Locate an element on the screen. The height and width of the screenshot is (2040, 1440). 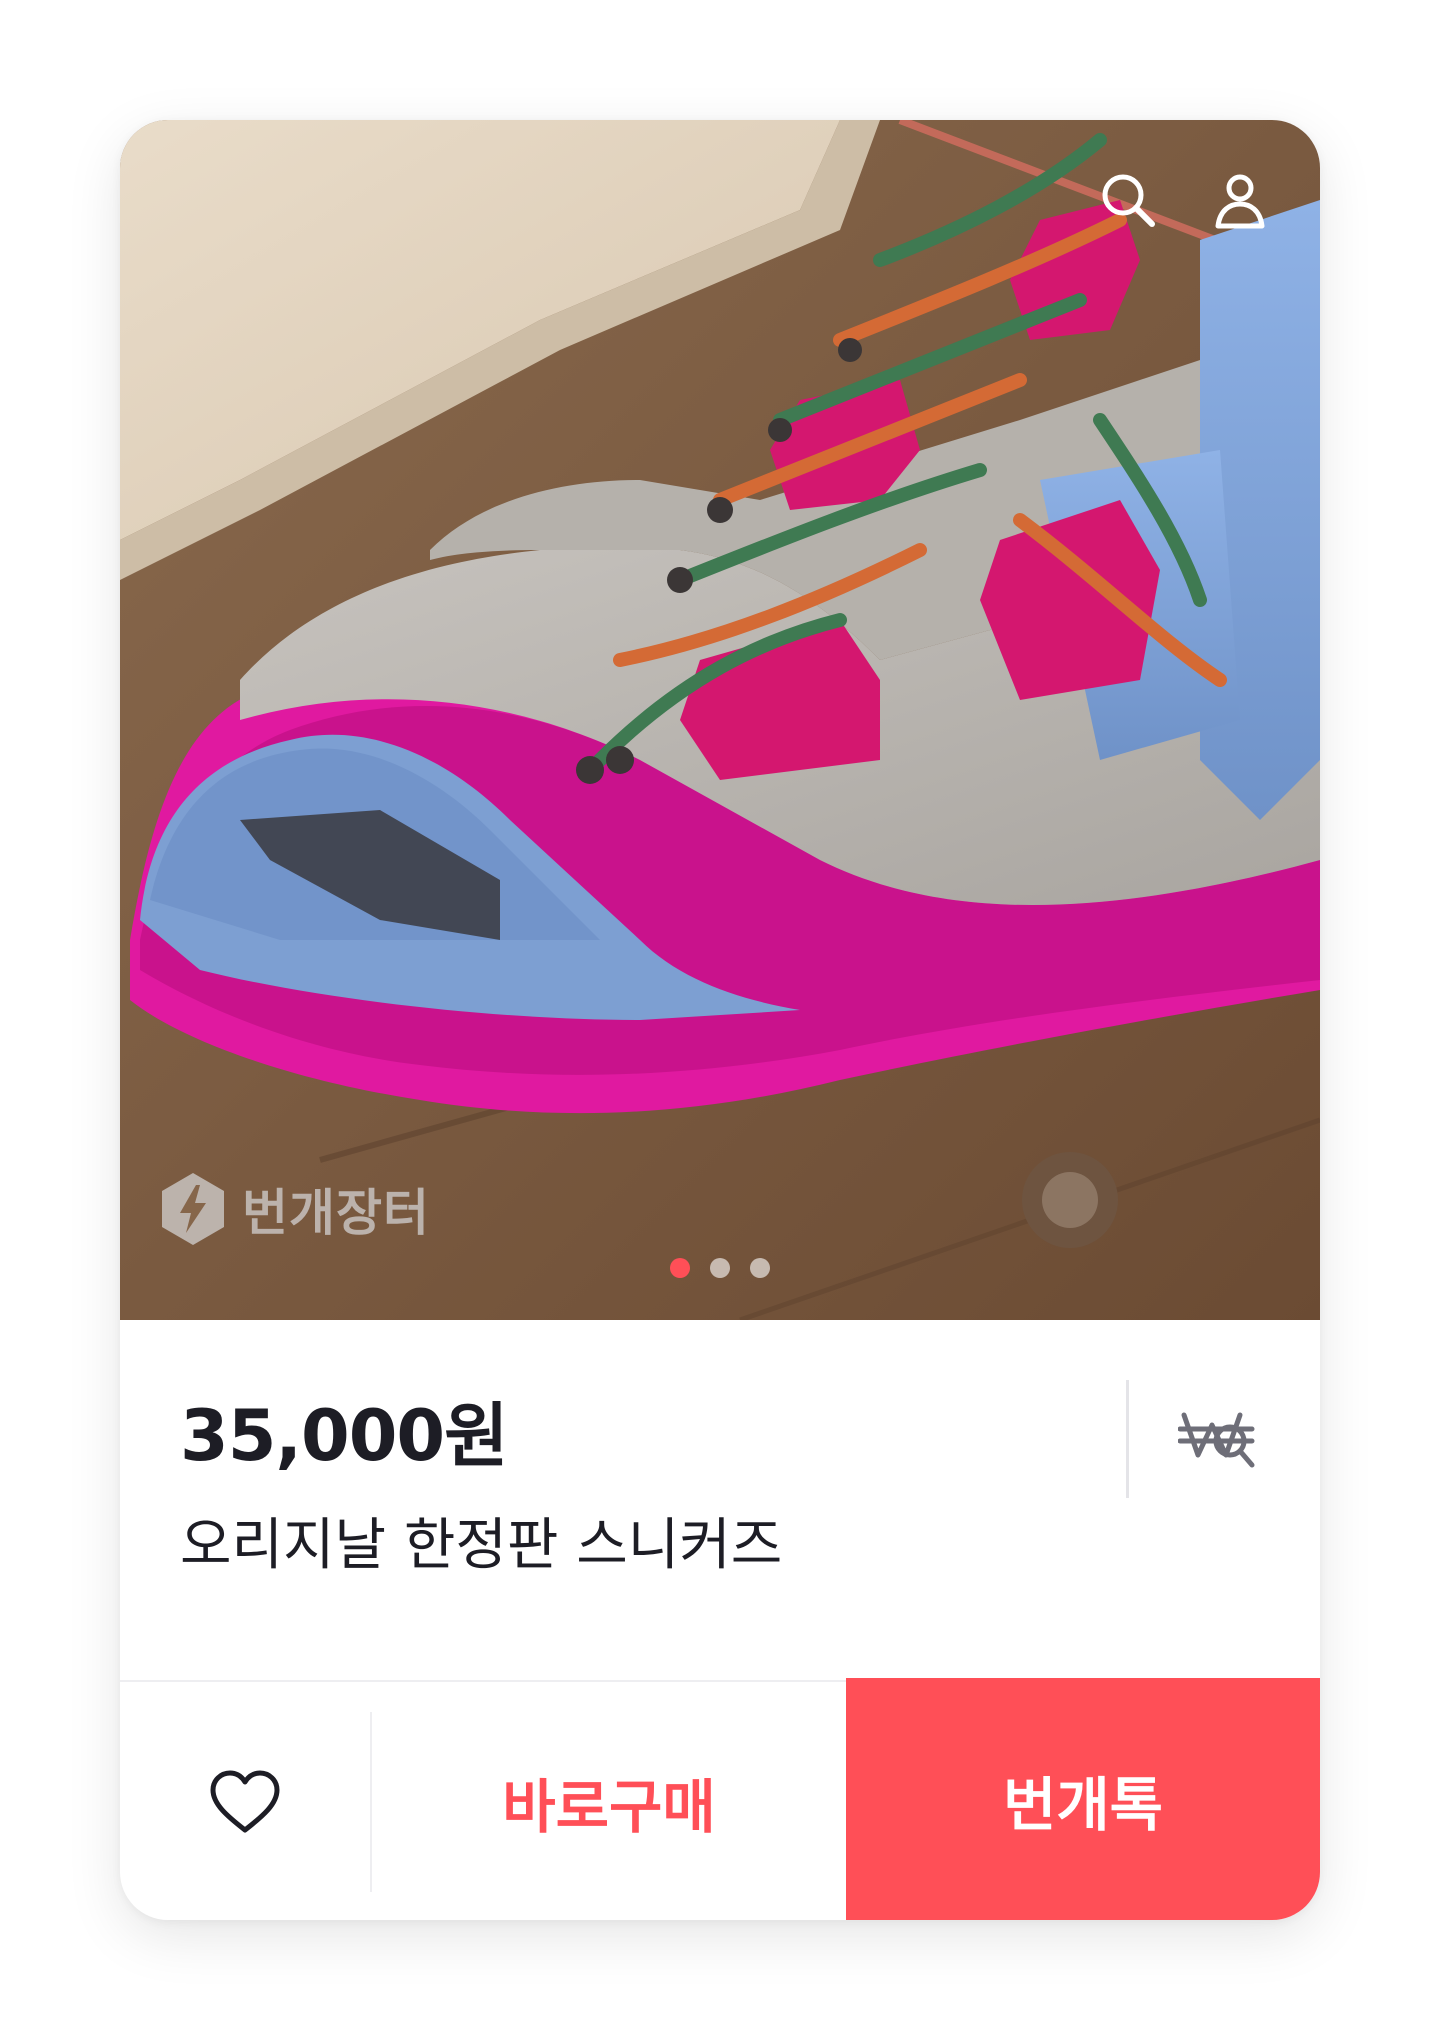
heart-icon is located at coordinates (245, 1801).